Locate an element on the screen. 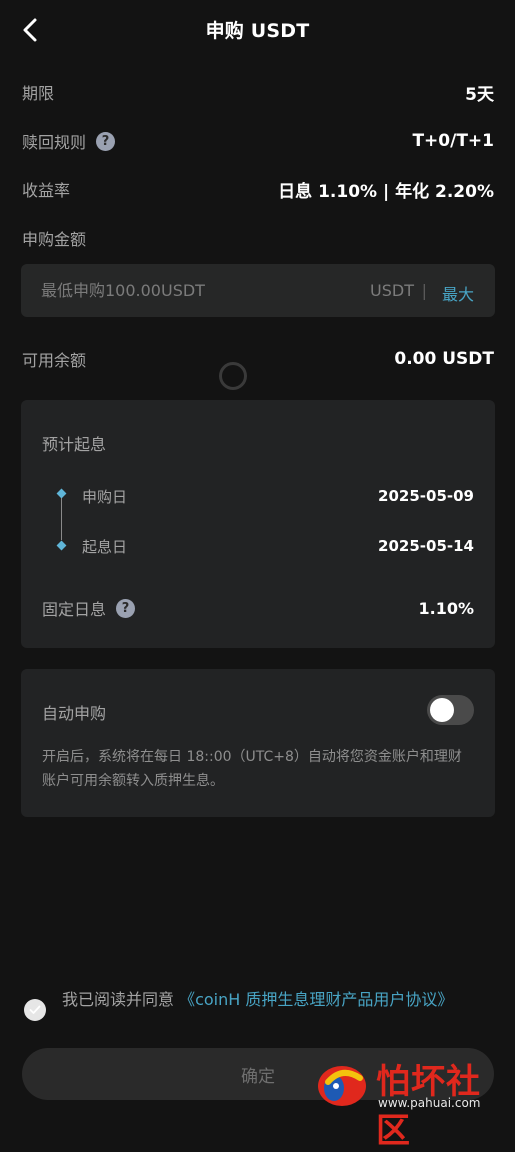 The height and width of the screenshot is (1152, 515). amount-label: 申购金额 is located at coordinates (54, 239).